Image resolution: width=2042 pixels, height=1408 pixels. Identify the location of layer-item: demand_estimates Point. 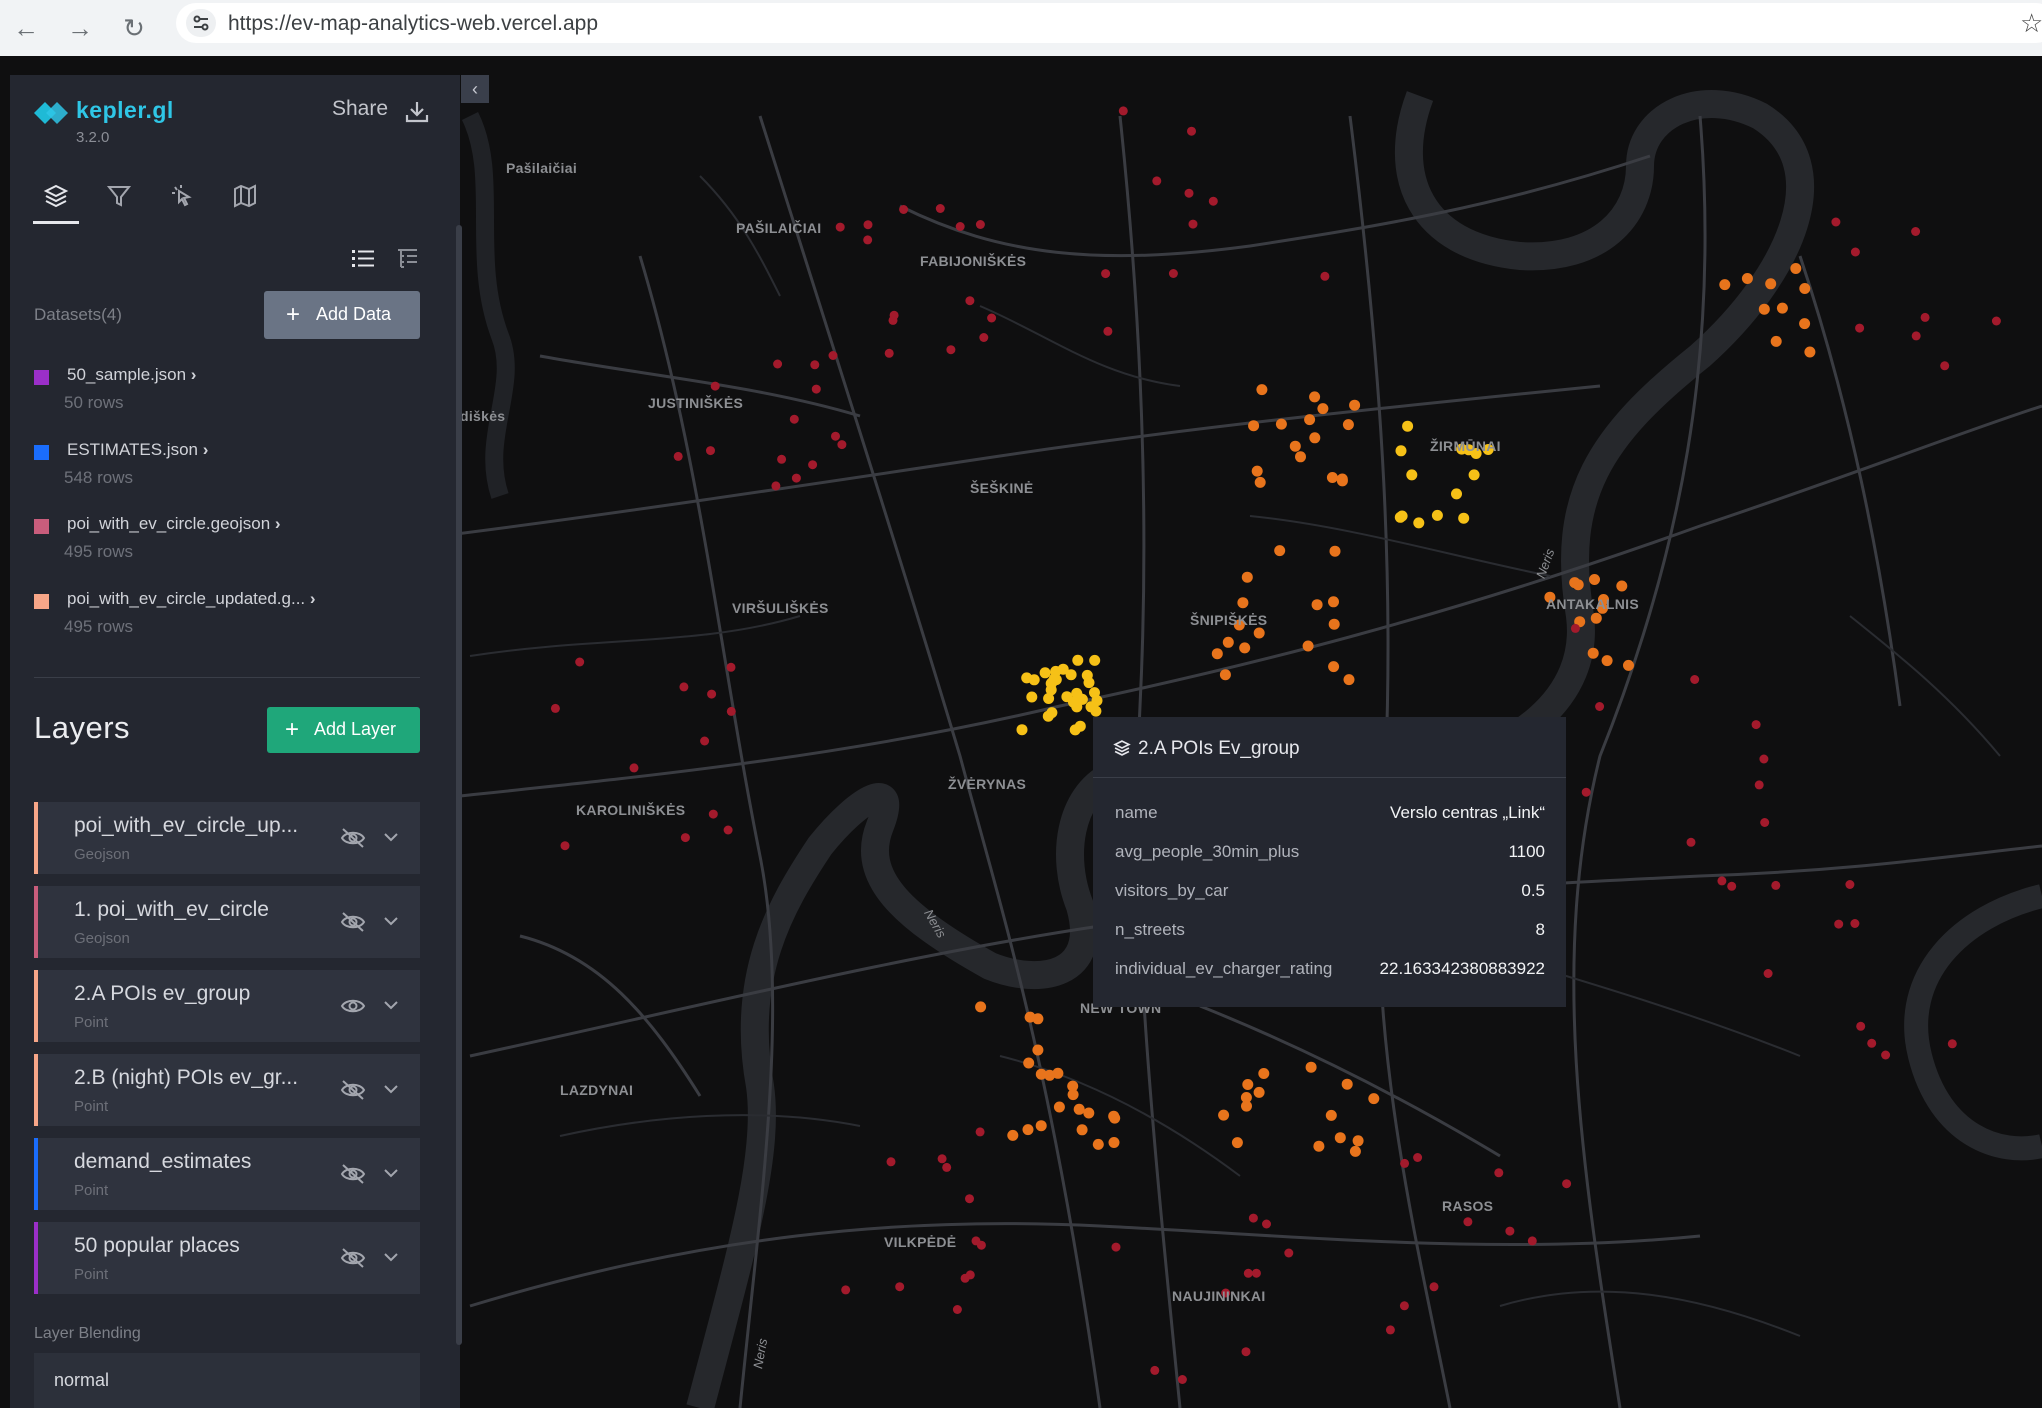
(227, 1174).